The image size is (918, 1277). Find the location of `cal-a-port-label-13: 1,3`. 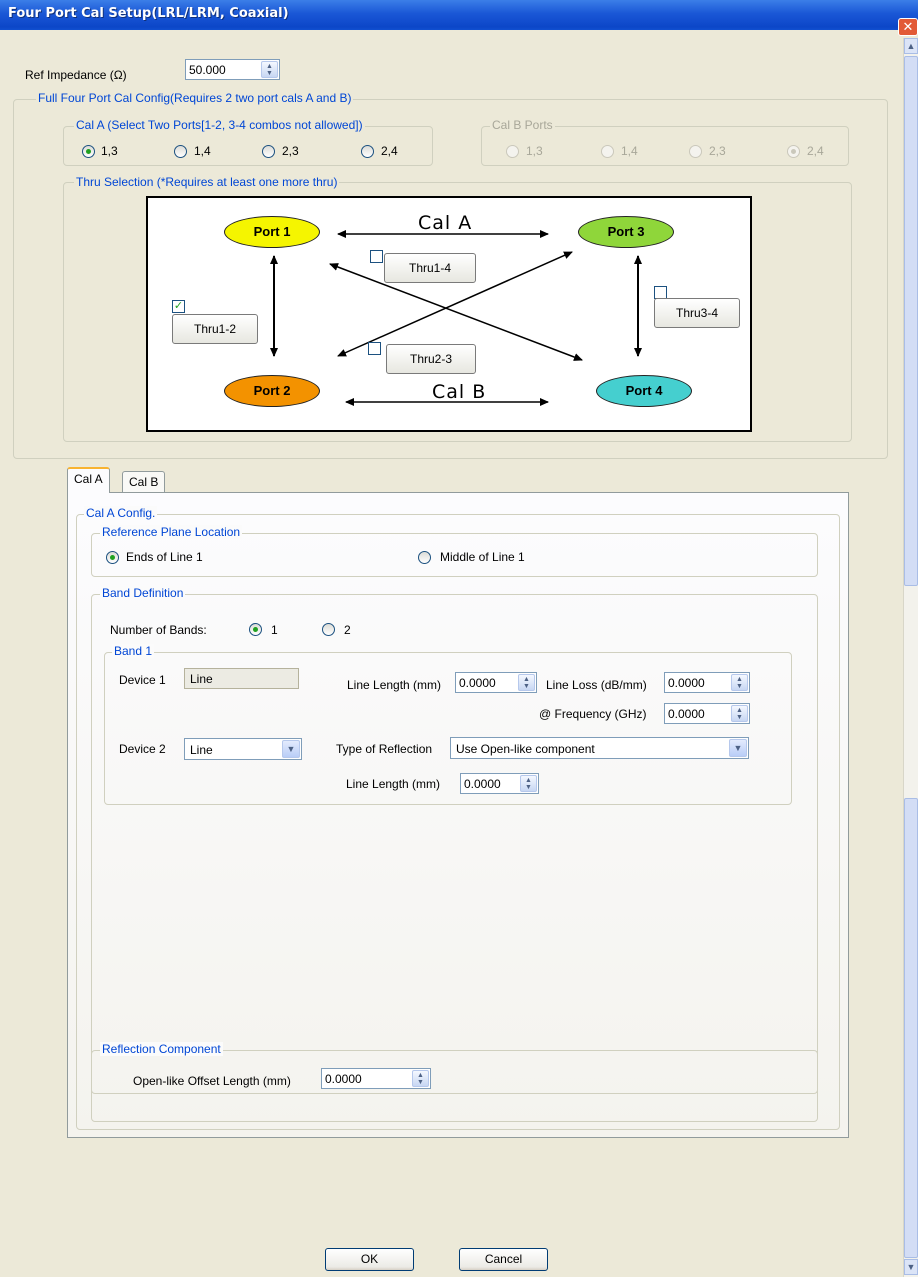

cal-a-port-label-13: 1,3 is located at coordinates (109, 151).